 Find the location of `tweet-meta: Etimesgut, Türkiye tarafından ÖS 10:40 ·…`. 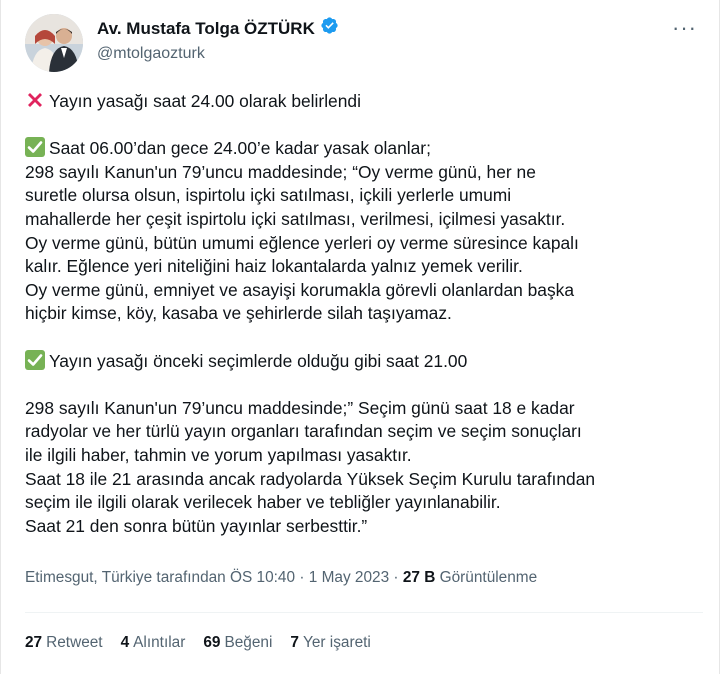

tweet-meta: Etimesgut, Türkiye tarafından ÖS 10:40 ·… is located at coordinates (281, 578).